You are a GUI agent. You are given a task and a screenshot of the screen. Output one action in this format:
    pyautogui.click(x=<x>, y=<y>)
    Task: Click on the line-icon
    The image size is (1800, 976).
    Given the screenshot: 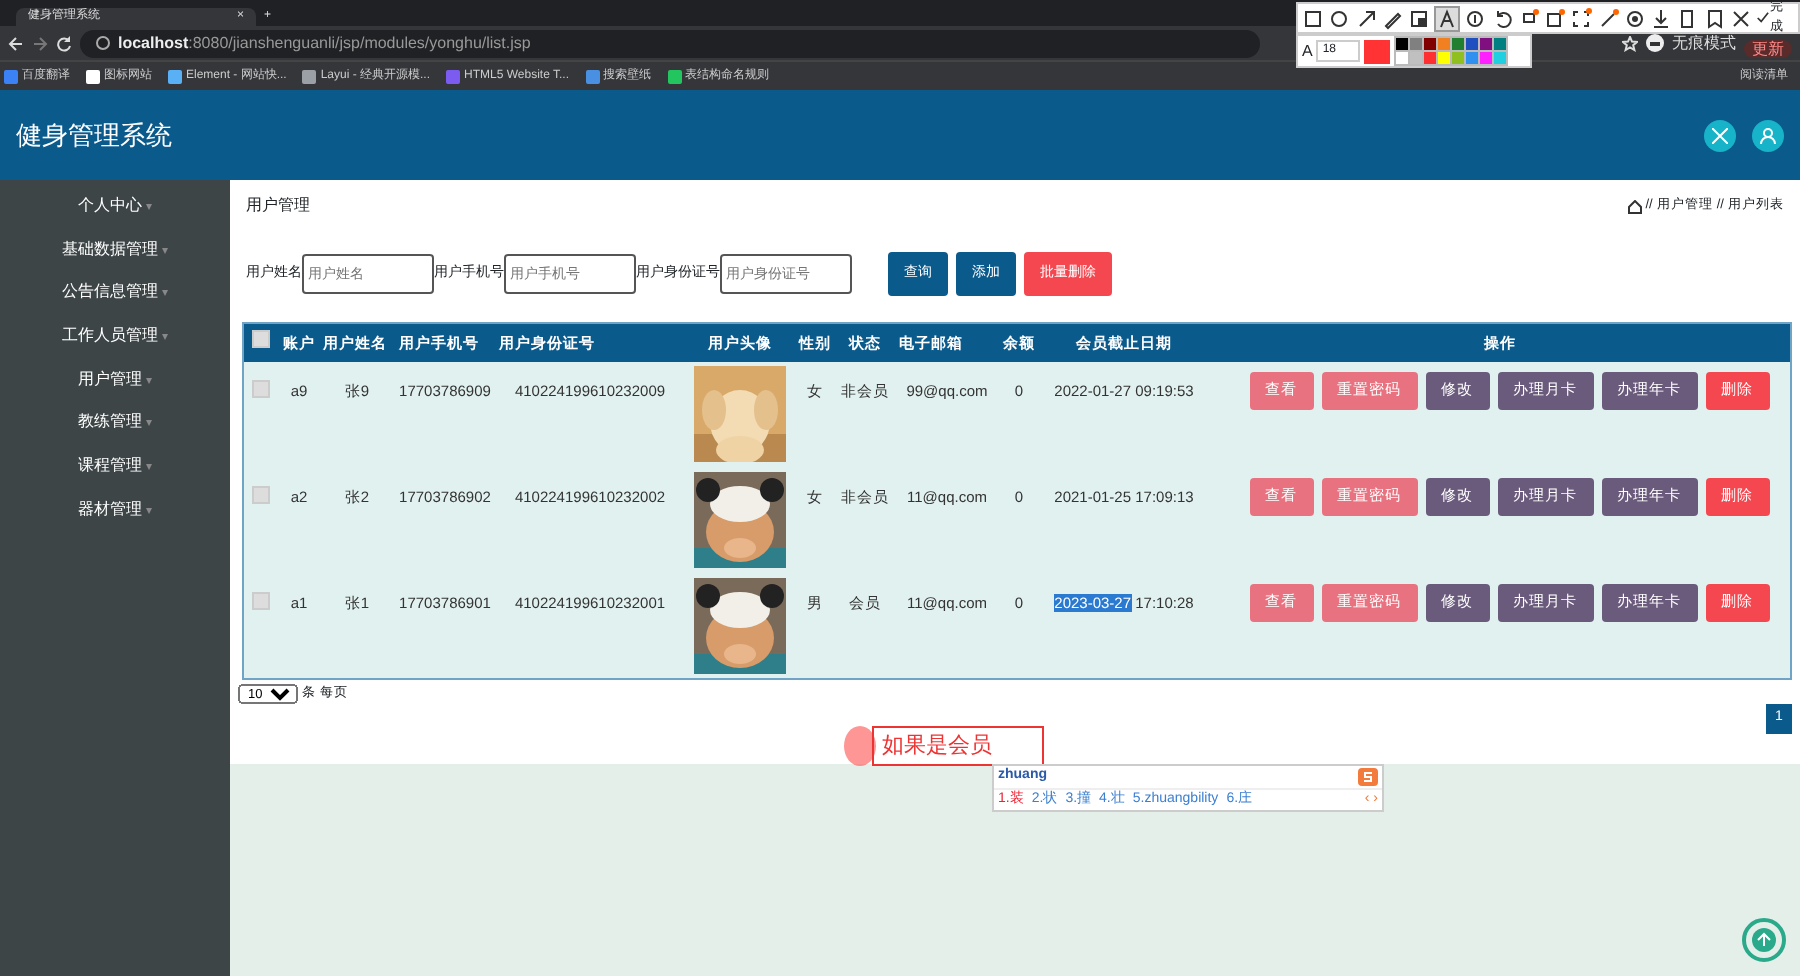 What is the action you would take?
    pyautogui.click(x=1608, y=18)
    